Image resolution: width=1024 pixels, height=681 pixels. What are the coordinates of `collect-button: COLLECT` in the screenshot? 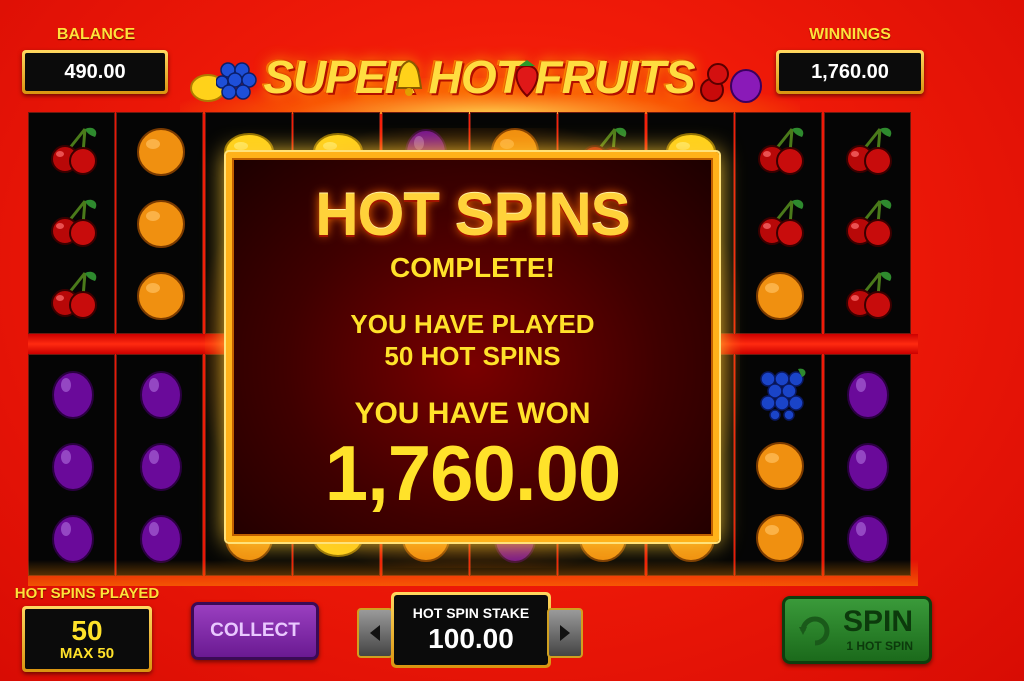 It's located at (255, 631).